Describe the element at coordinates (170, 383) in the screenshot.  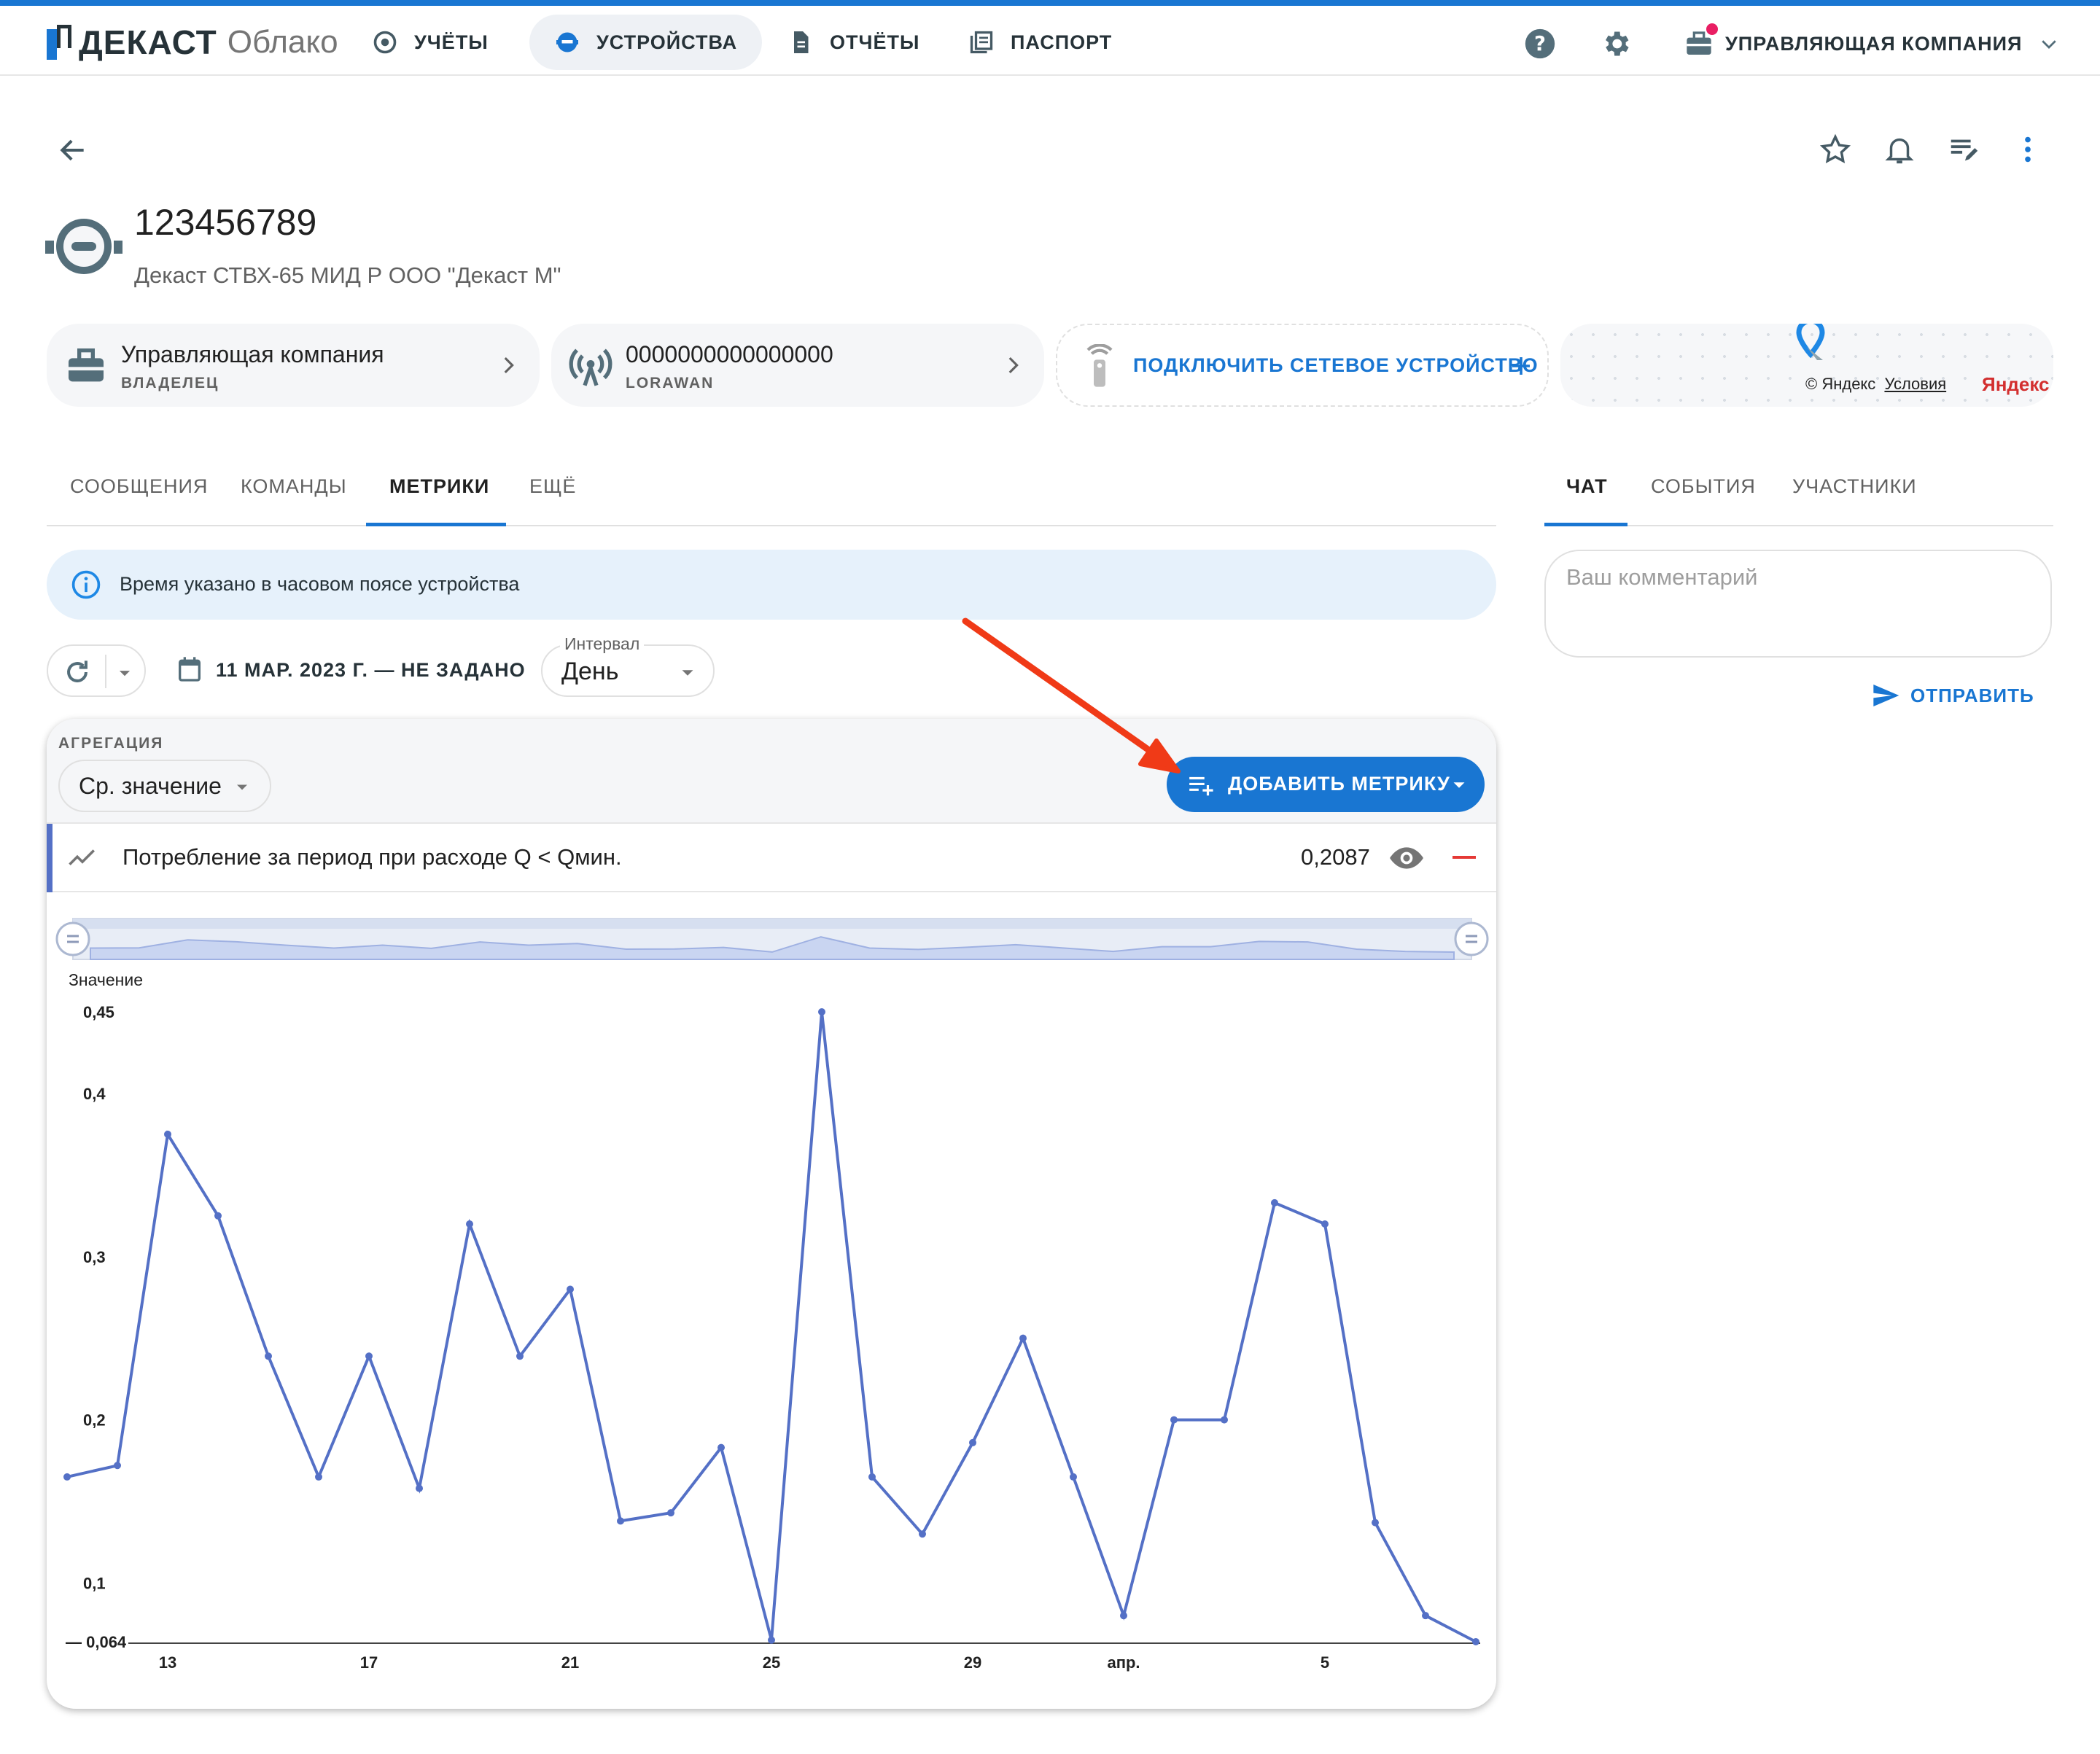
I see `owner-role: ВЛАДЕЛЕЦ` at that location.